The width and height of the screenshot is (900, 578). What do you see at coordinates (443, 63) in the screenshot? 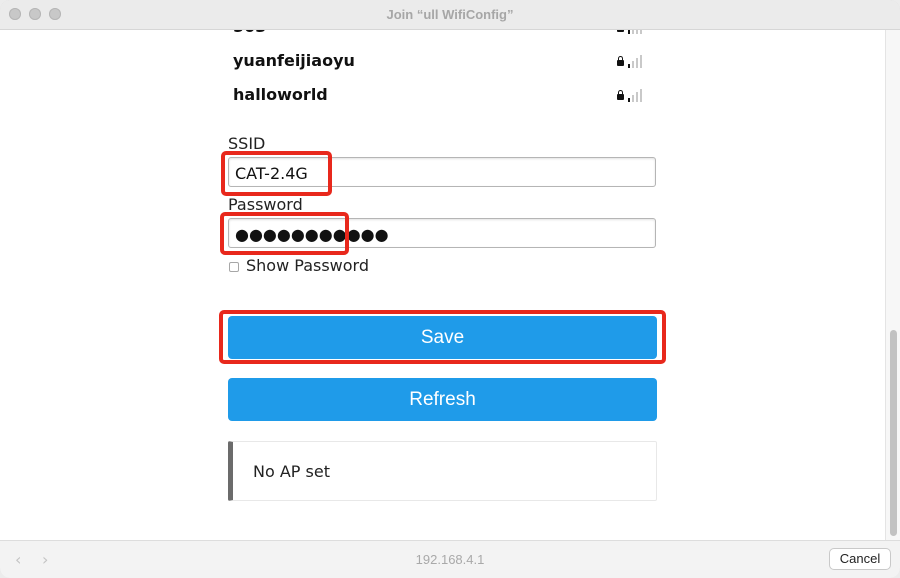
I see `network-item: yuanfeijiaoyu` at bounding box center [443, 63].